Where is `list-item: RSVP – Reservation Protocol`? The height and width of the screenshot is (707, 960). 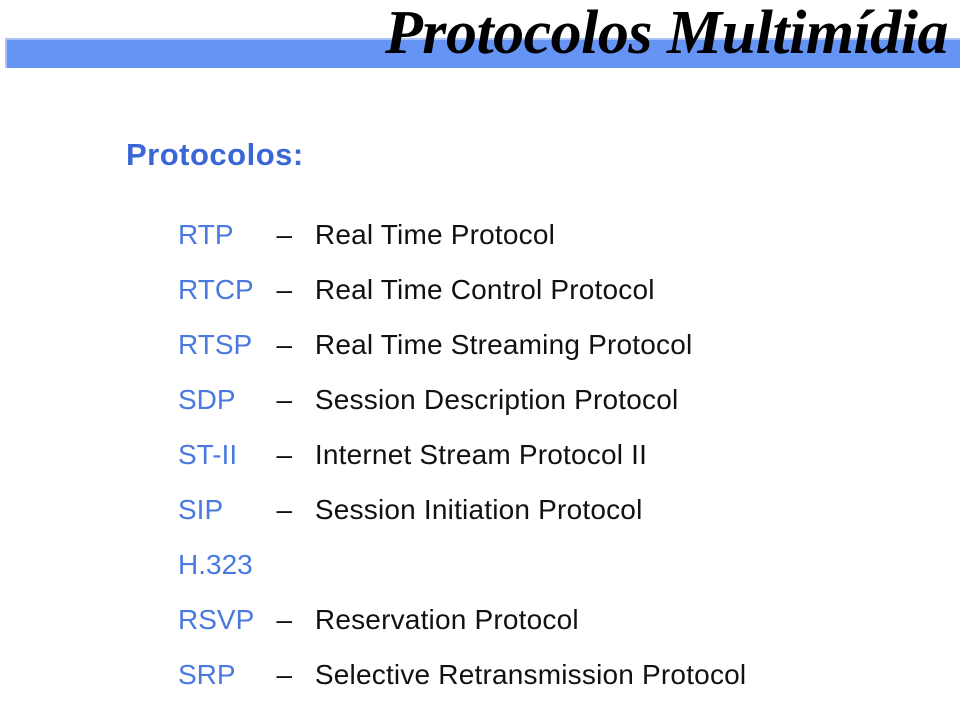 list-item: RSVP – Reservation Protocol is located at coordinates (558, 619).